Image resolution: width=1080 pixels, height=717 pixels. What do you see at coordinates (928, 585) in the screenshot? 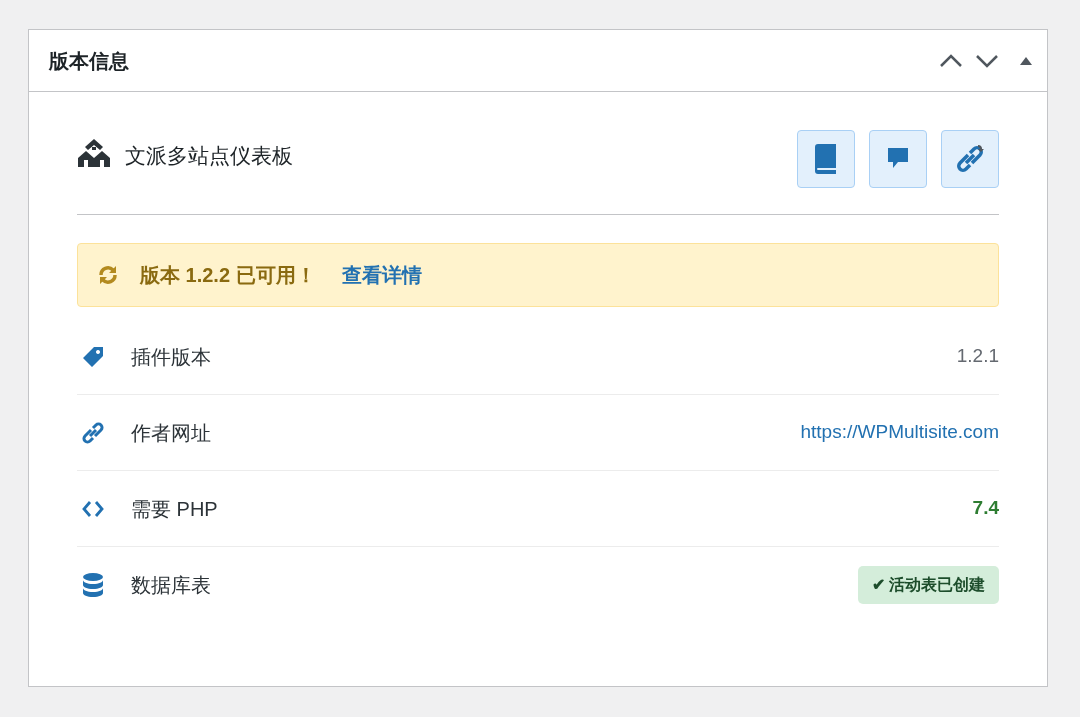
I see `status-badge: ✔ 活动表已创建` at bounding box center [928, 585].